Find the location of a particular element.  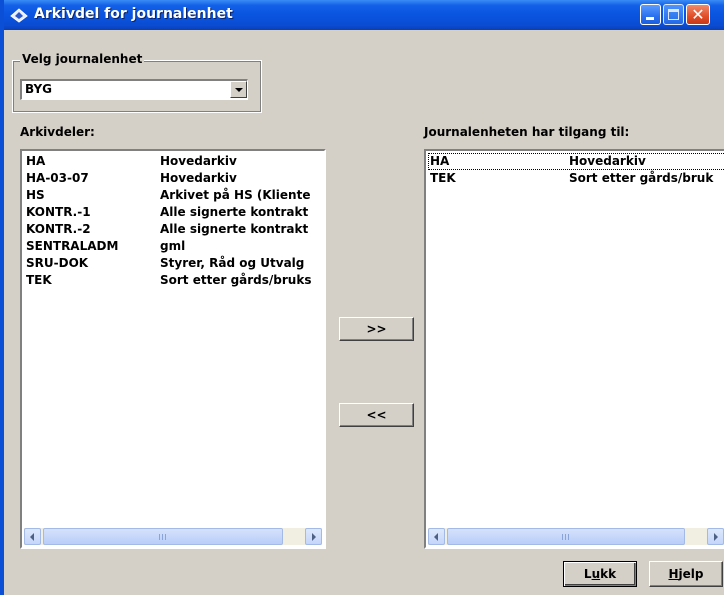

list-item: TEK Sort etter gårds/bruks is located at coordinates (174, 280).